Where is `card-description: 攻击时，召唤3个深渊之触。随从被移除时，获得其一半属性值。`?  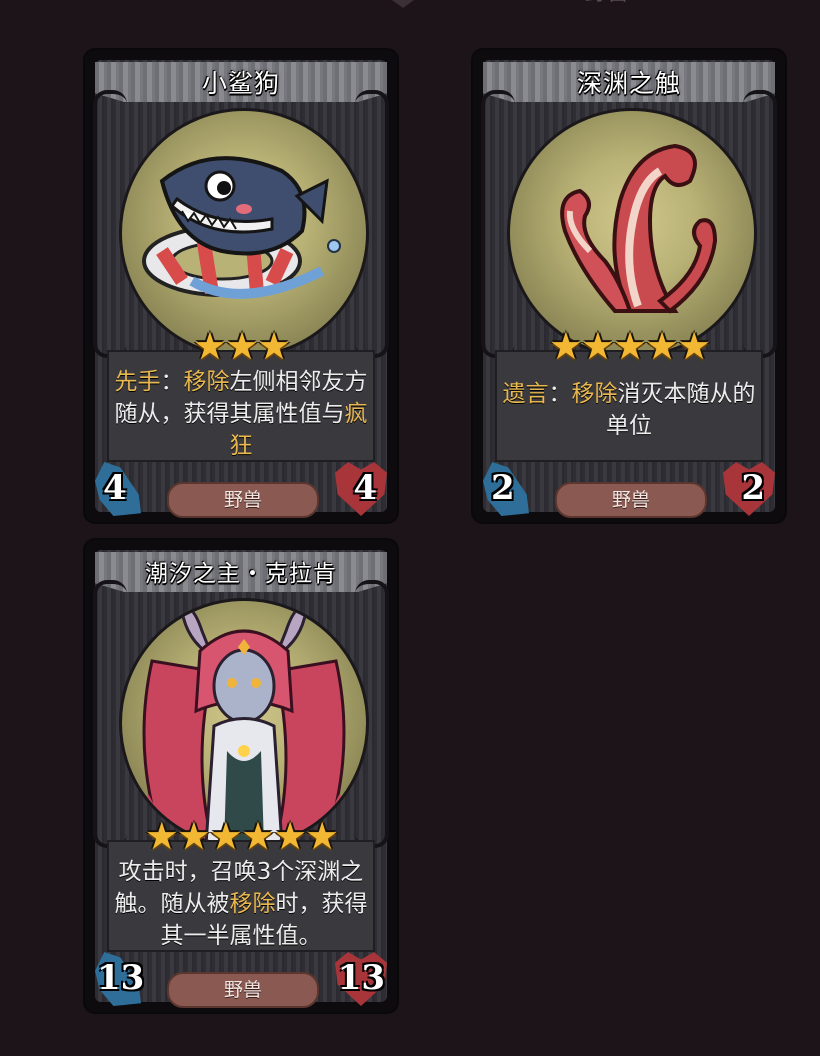 card-description: 攻击时，召唤3个深渊之触。随从被移除时，获得其一半属性值。 is located at coordinates (241, 904).